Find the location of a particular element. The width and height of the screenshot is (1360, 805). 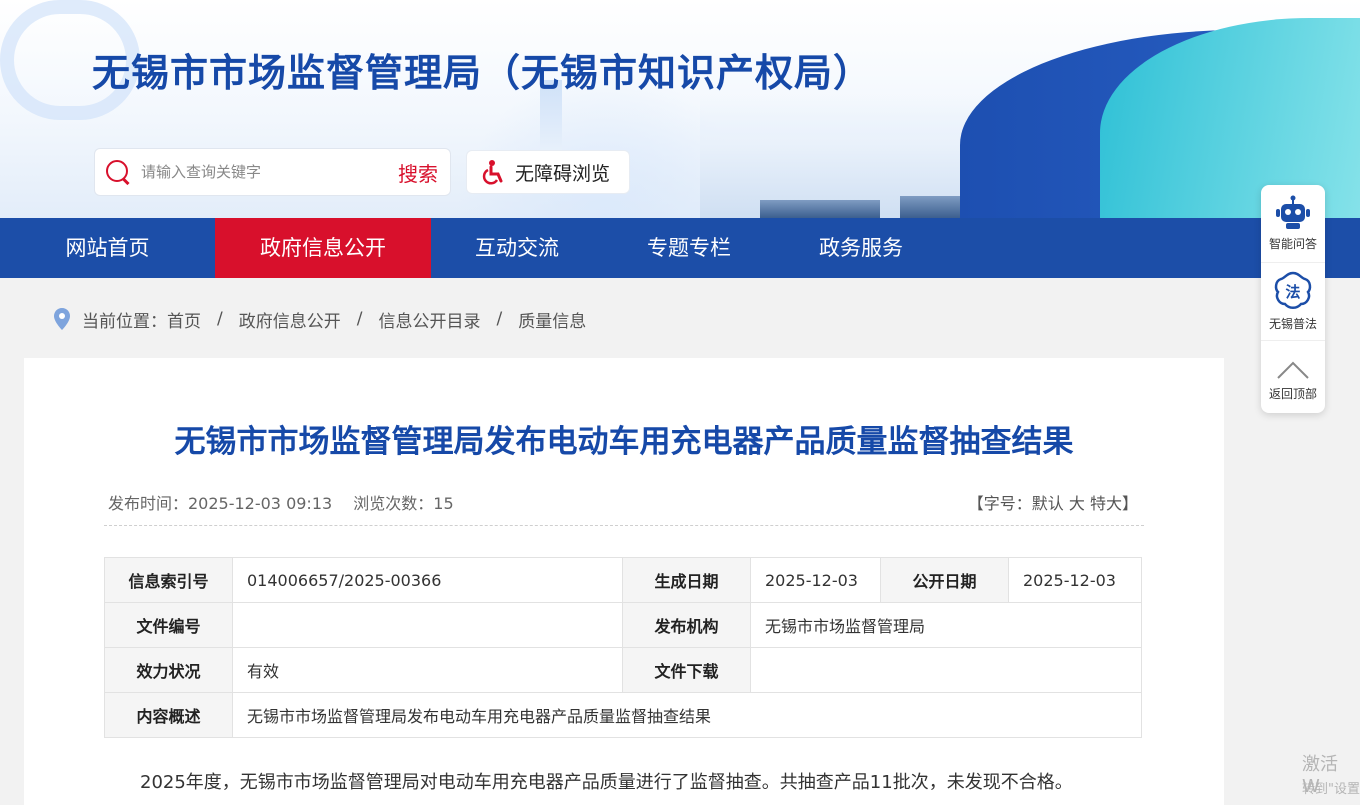

law-icon: 法 is located at coordinates (1293, 290).